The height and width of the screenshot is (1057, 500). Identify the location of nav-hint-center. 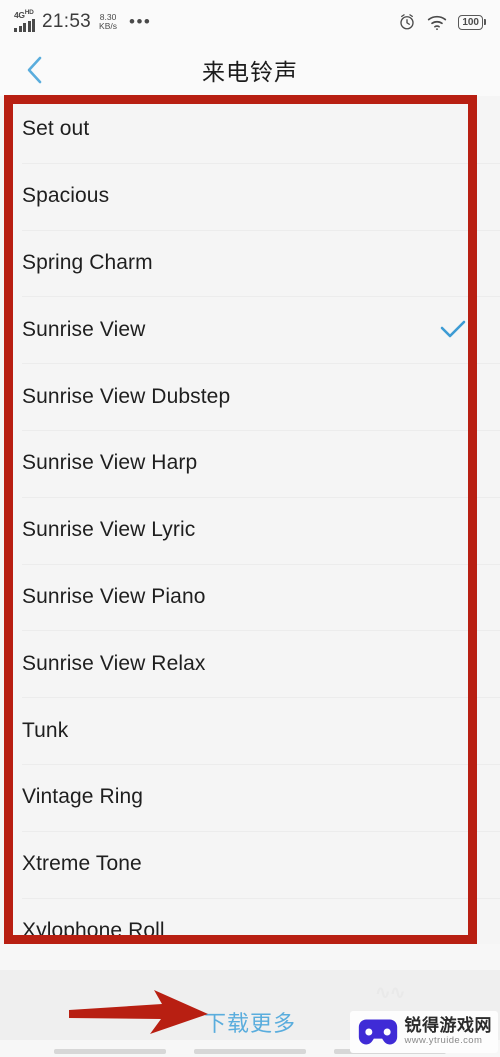
(250, 1051).